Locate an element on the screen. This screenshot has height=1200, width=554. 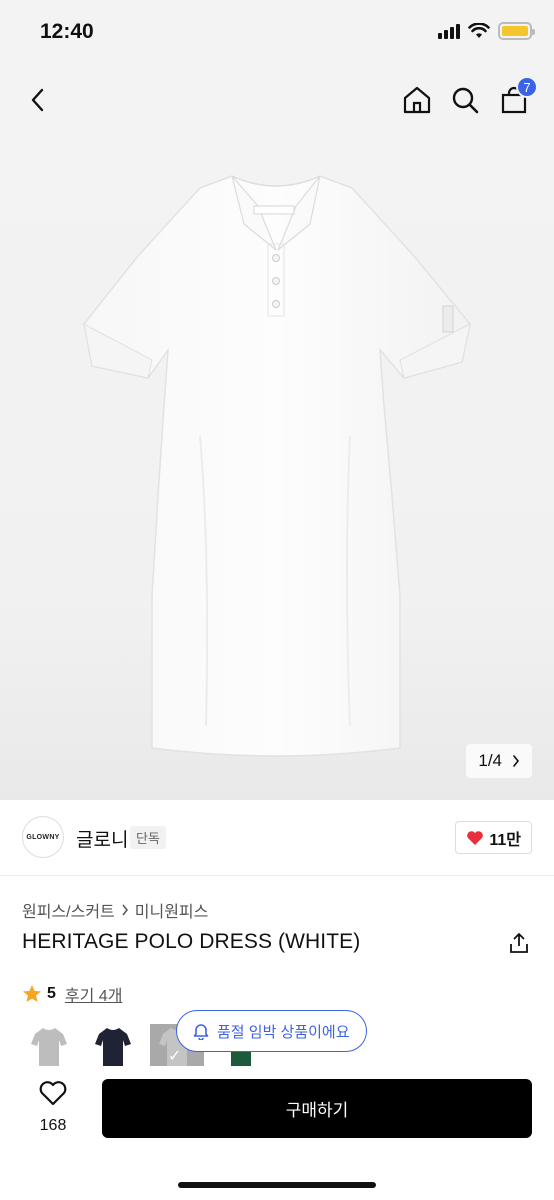
signal-icon is located at coordinates (449, 31).